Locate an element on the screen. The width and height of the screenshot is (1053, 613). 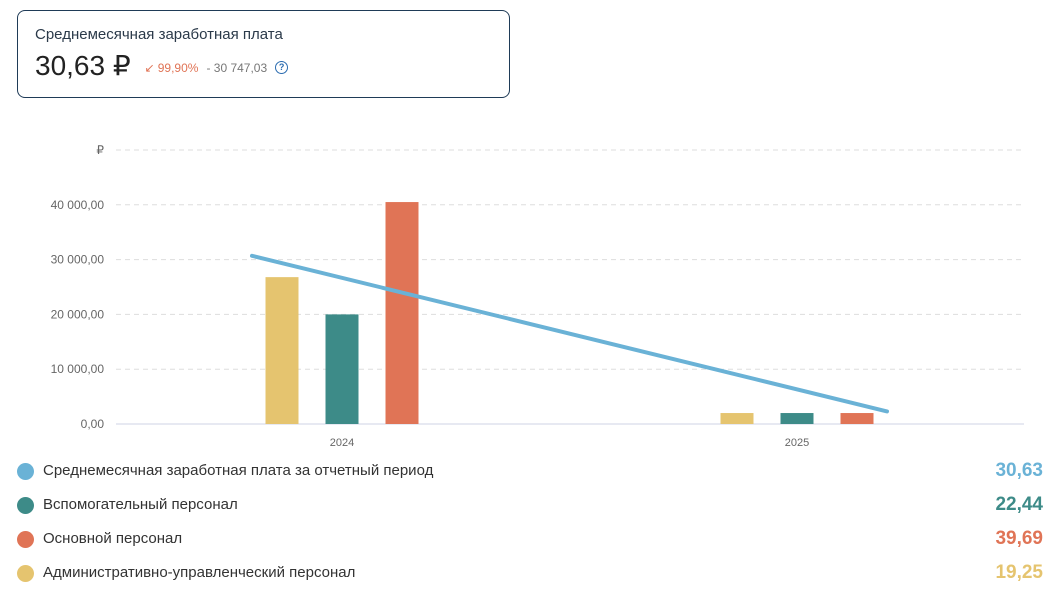
y-tick-label: ₽ is located at coordinates (100, 150).